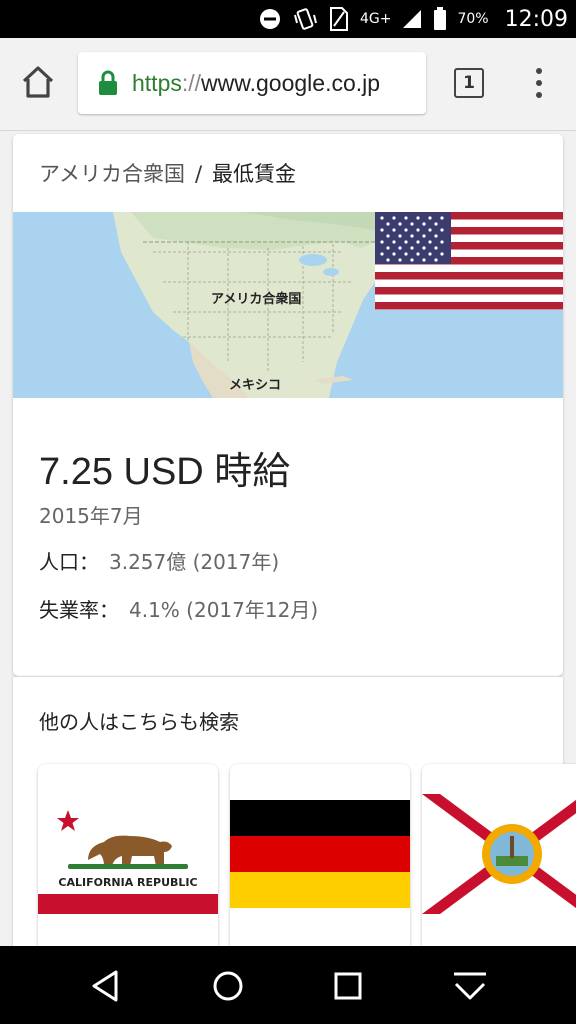 Image resolution: width=576 pixels, height=1024 pixels. What do you see at coordinates (256, 299) in the screenshot?
I see `map-label-usa: アメリカ合衆国` at bounding box center [256, 299].